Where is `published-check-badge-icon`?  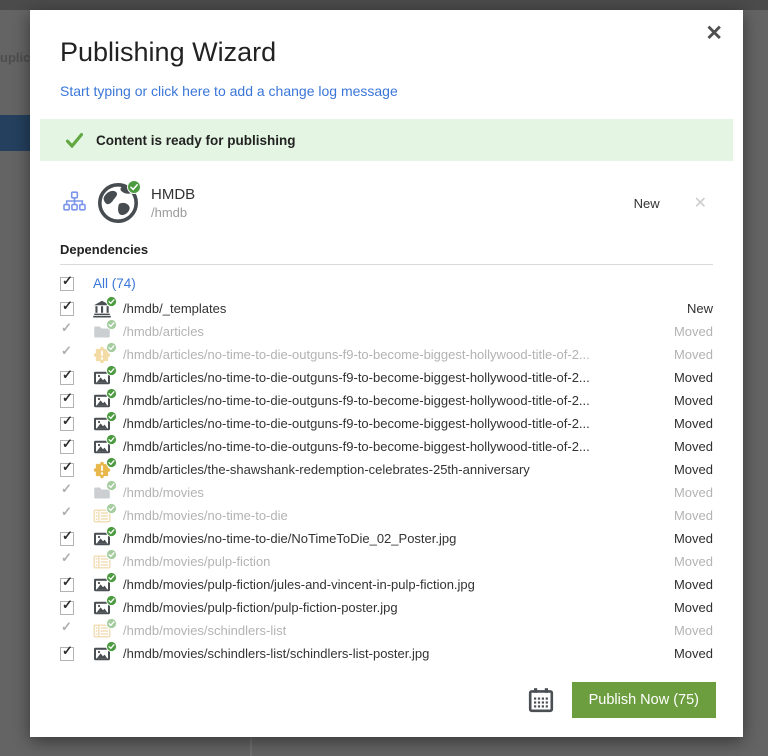 published-check-badge-icon is located at coordinates (134, 189).